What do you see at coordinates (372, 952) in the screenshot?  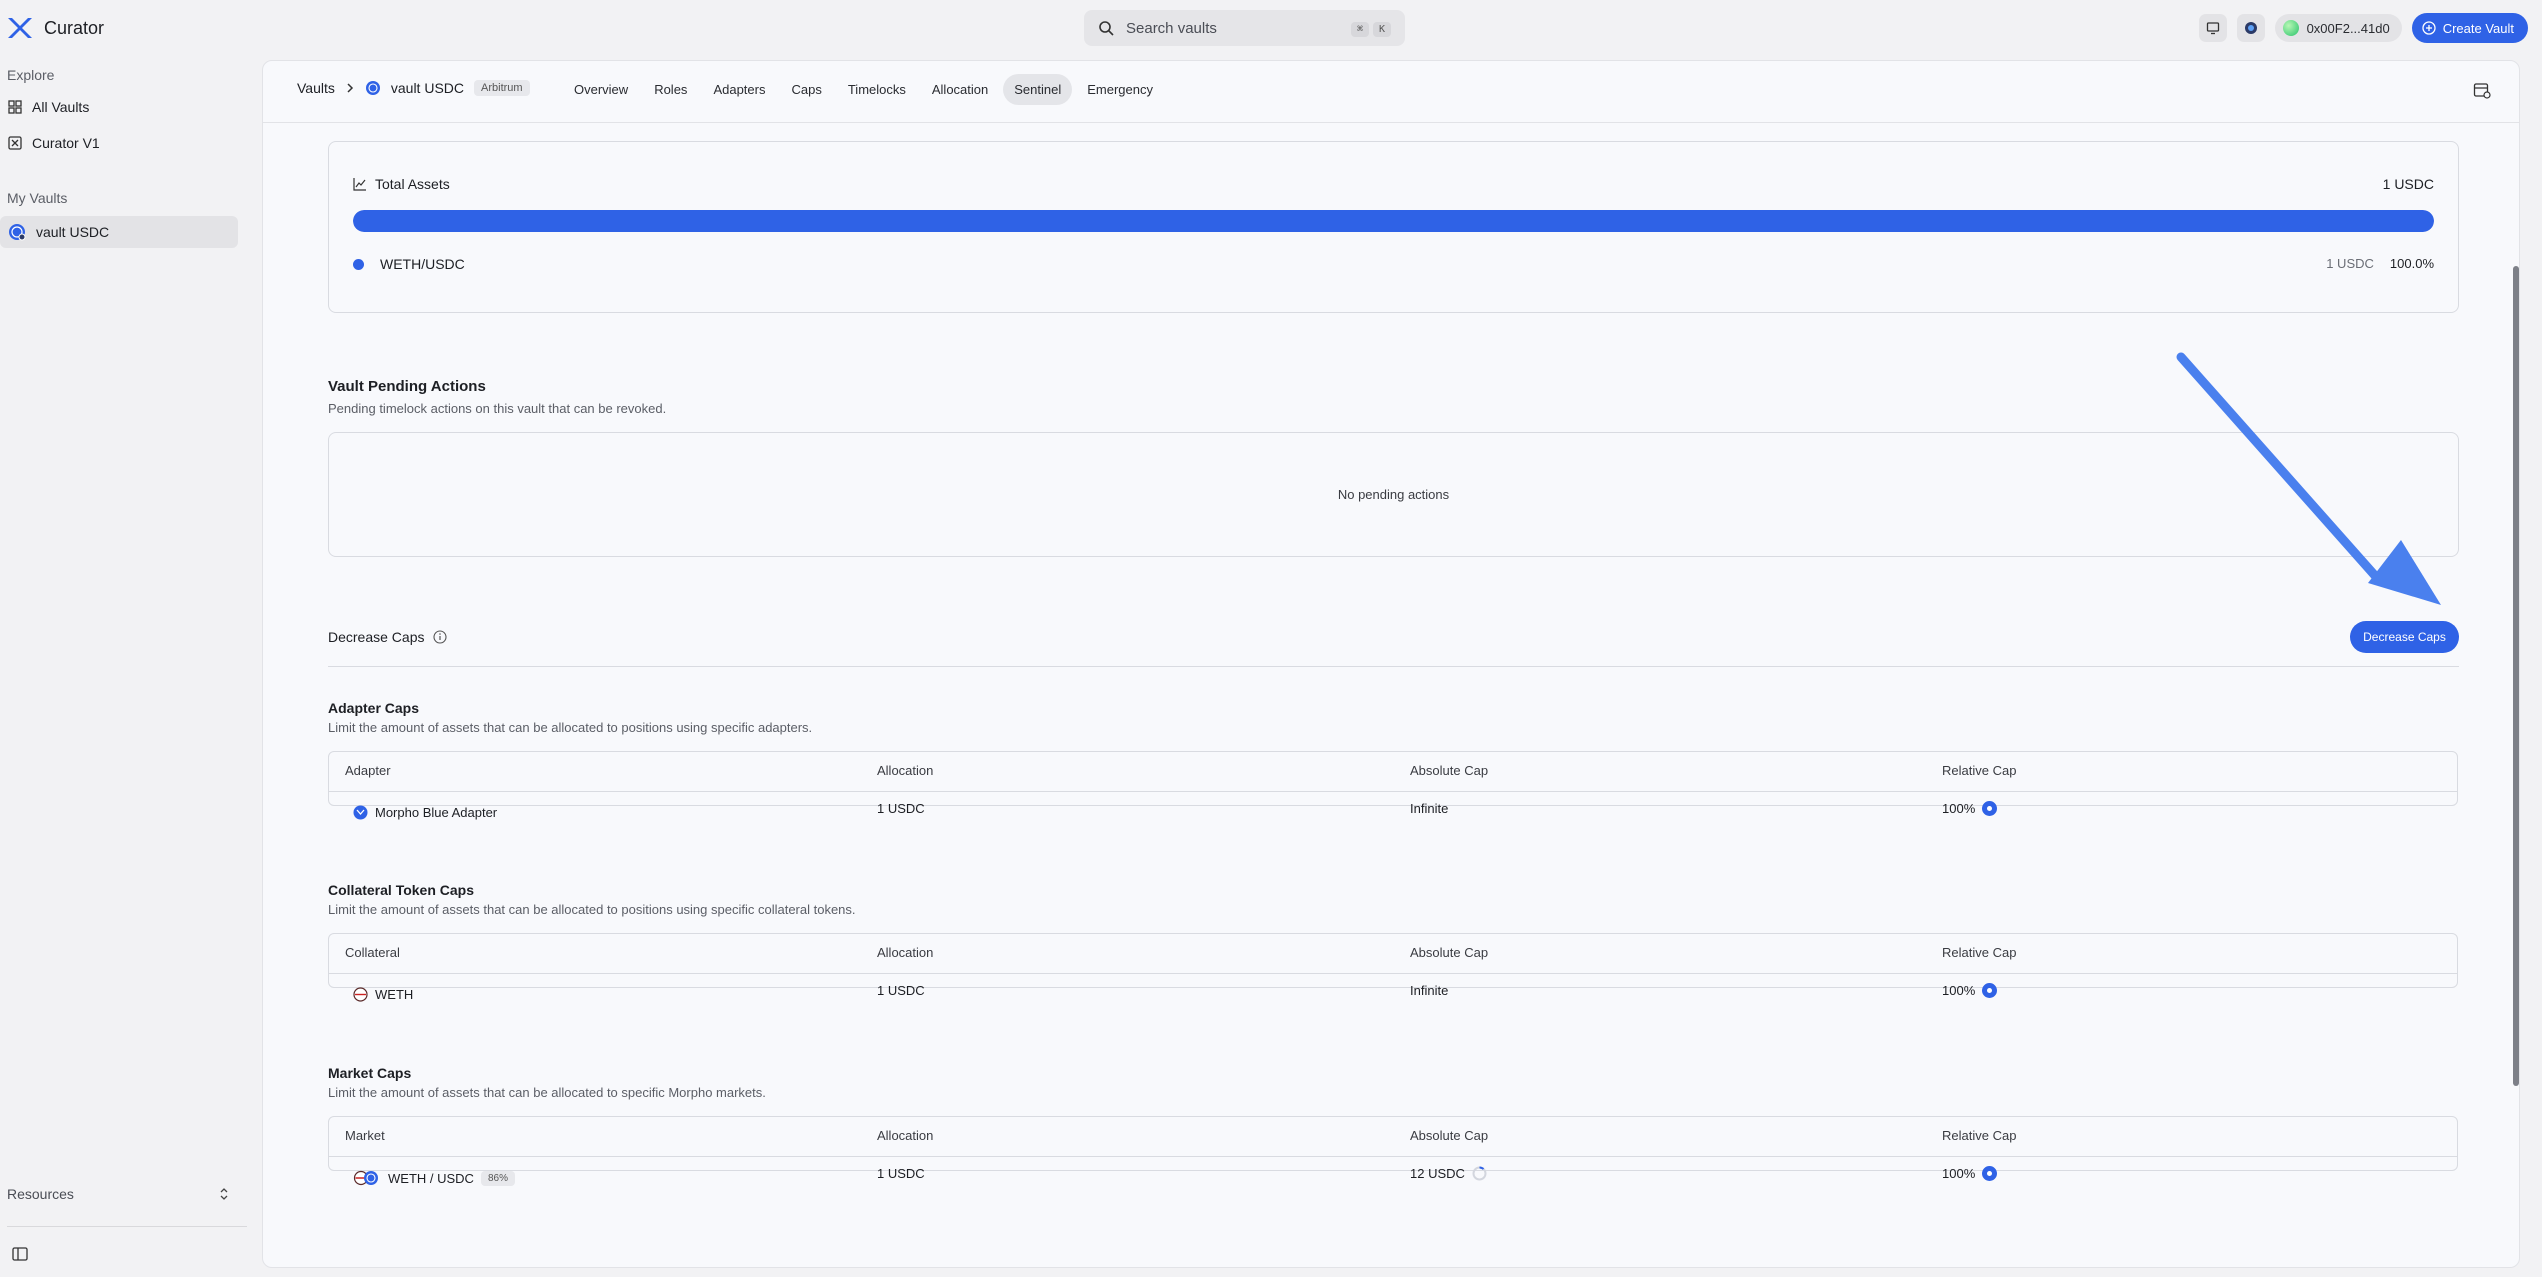 I see `header-collateral: Collateral` at bounding box center [372, 952].